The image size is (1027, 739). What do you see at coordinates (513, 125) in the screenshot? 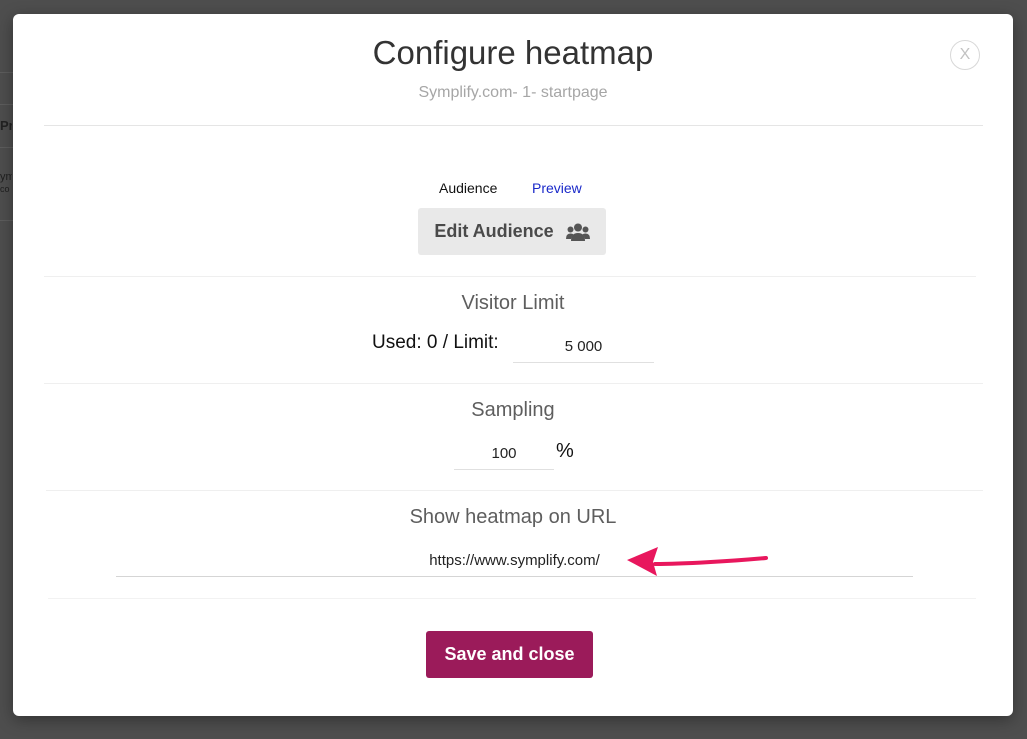
I see `header-divider` at bounding box center [513, 125].